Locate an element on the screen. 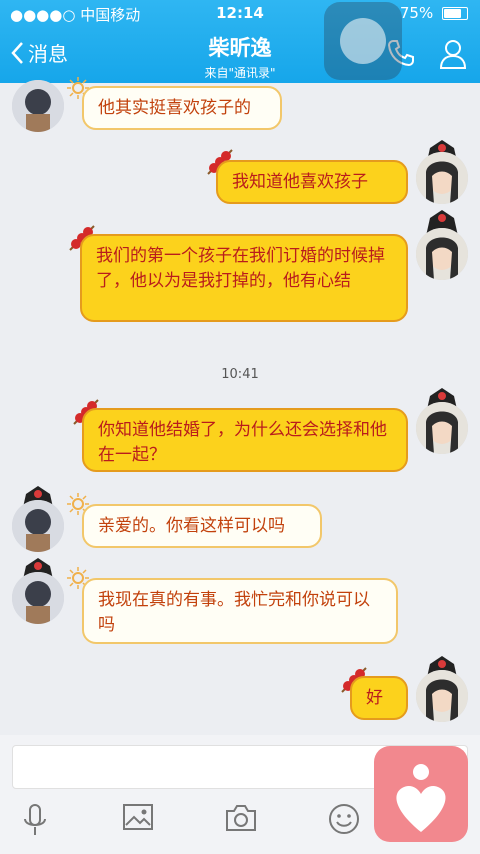  battery-indicator: 75% is located at coordinates (434, 13).